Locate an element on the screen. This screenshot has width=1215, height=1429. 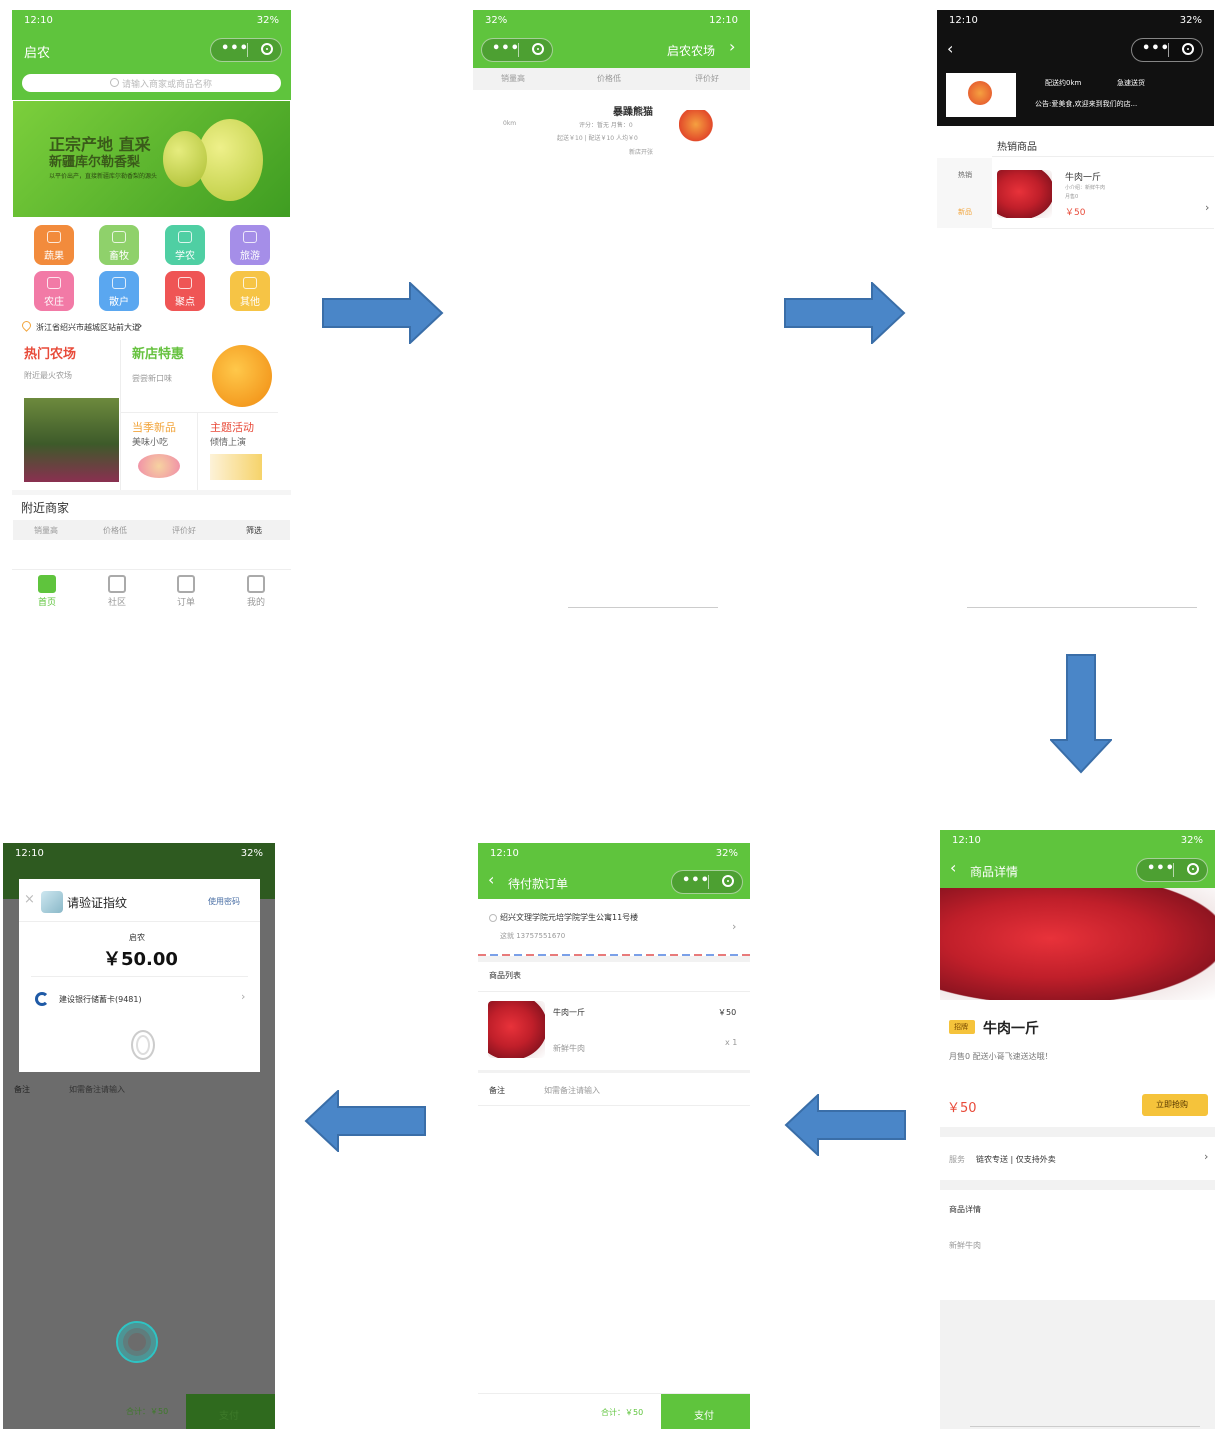
tab-label: 订单 is located at coordinates (185, 603).